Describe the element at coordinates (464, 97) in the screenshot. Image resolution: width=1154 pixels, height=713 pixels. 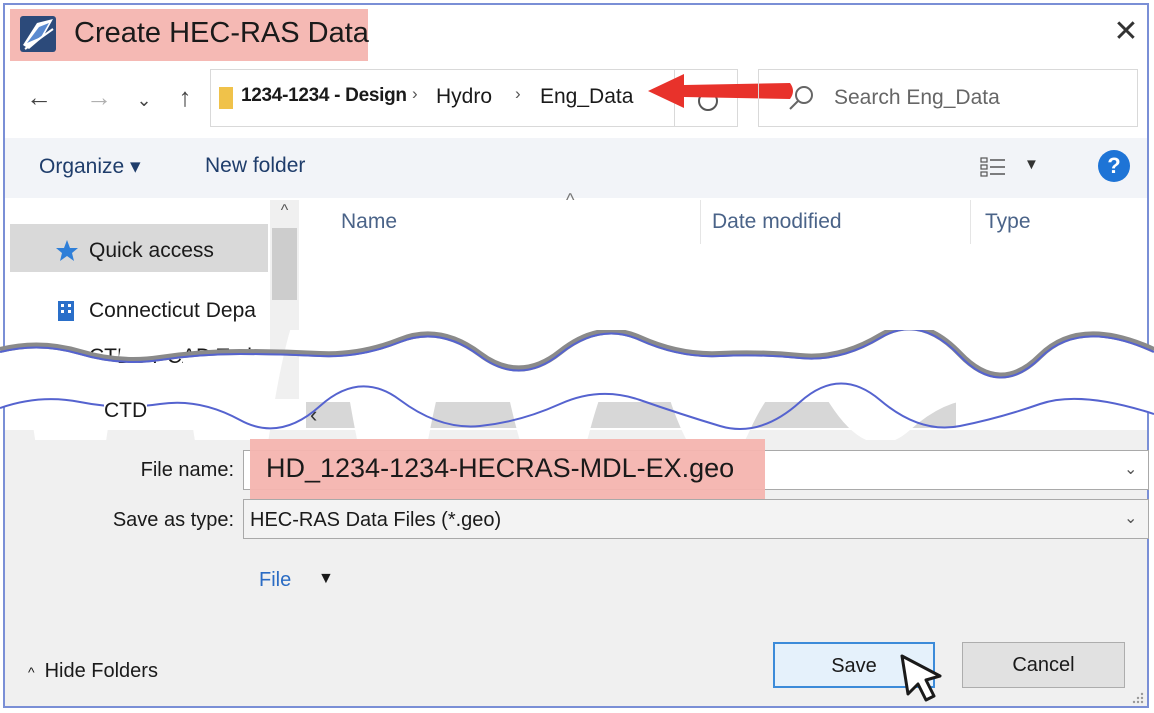
I see `breadcrumb-hydro: Hydro` at that location.